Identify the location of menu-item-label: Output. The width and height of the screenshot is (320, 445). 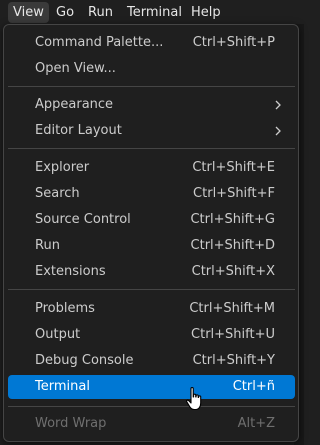
(58, 334).